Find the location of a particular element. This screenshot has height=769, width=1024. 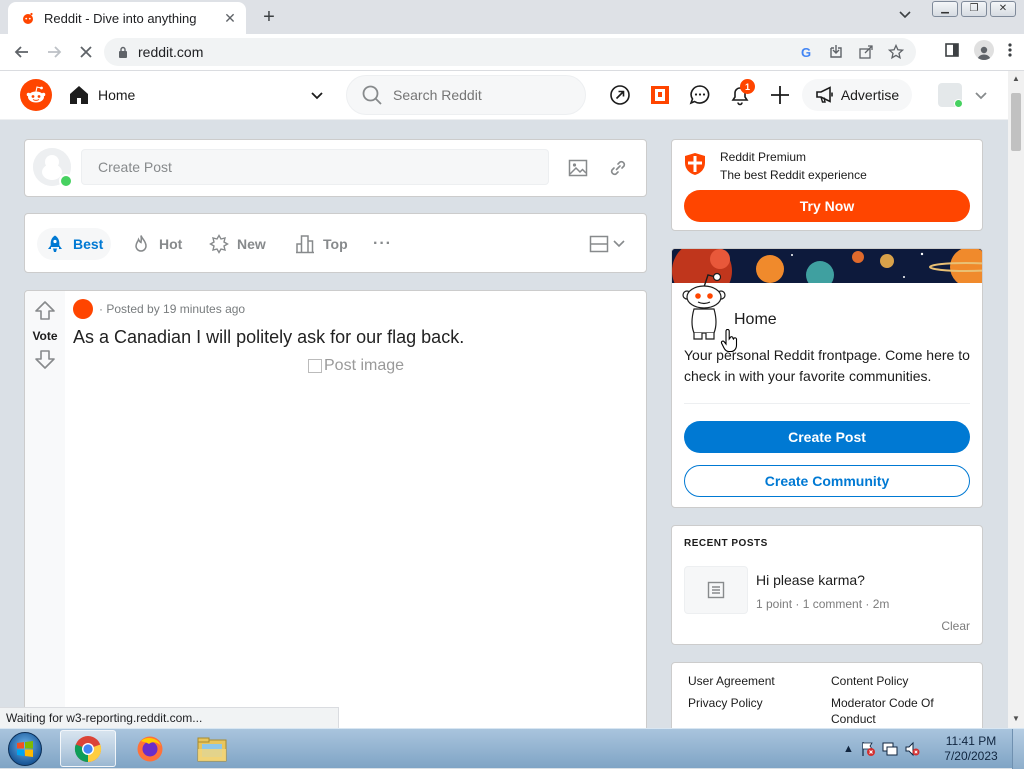

google-icon: G is located at coordinates (807, 52).